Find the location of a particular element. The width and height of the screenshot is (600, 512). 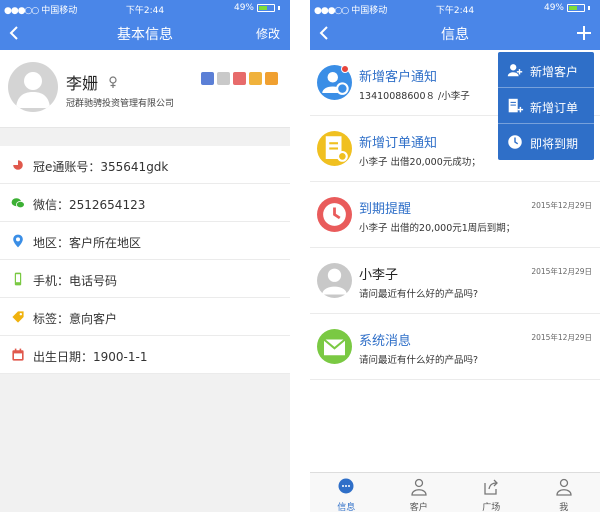

tab-customer: 客户 is located at coordinates (419, 492).